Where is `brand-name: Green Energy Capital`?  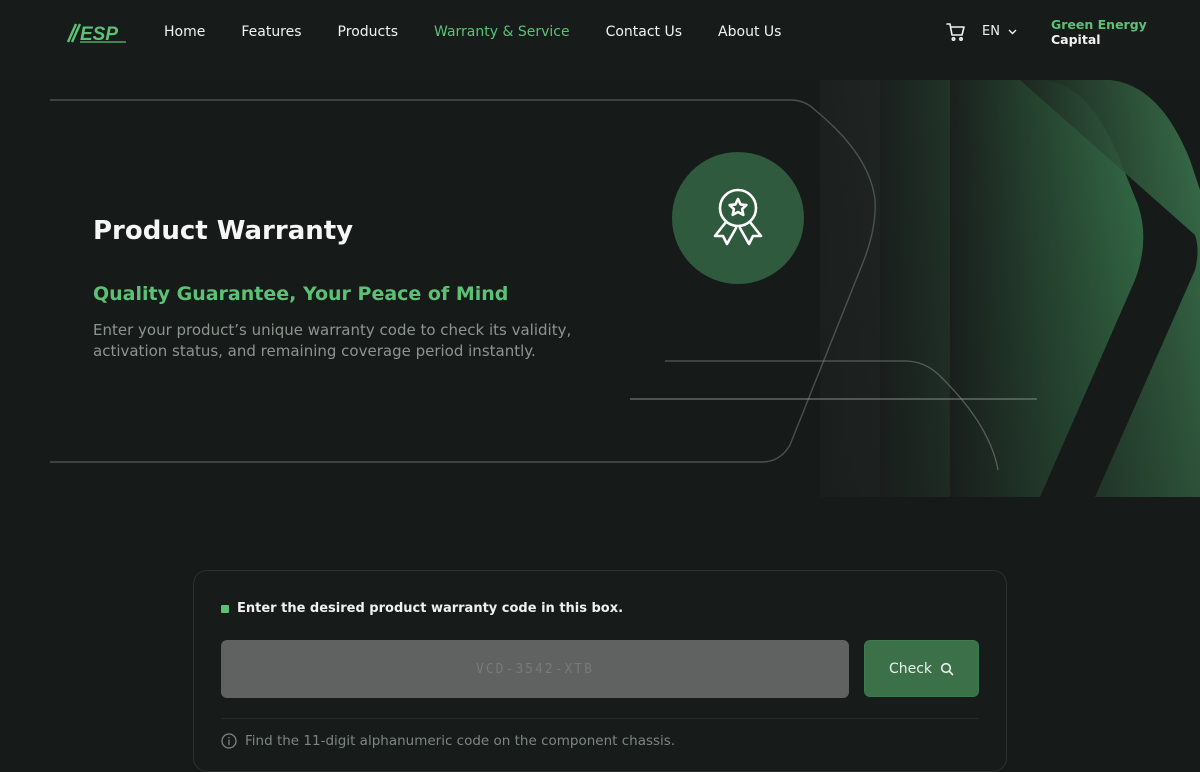
brand-name: Green Energy Capital is located at coordinates (1099, 32).